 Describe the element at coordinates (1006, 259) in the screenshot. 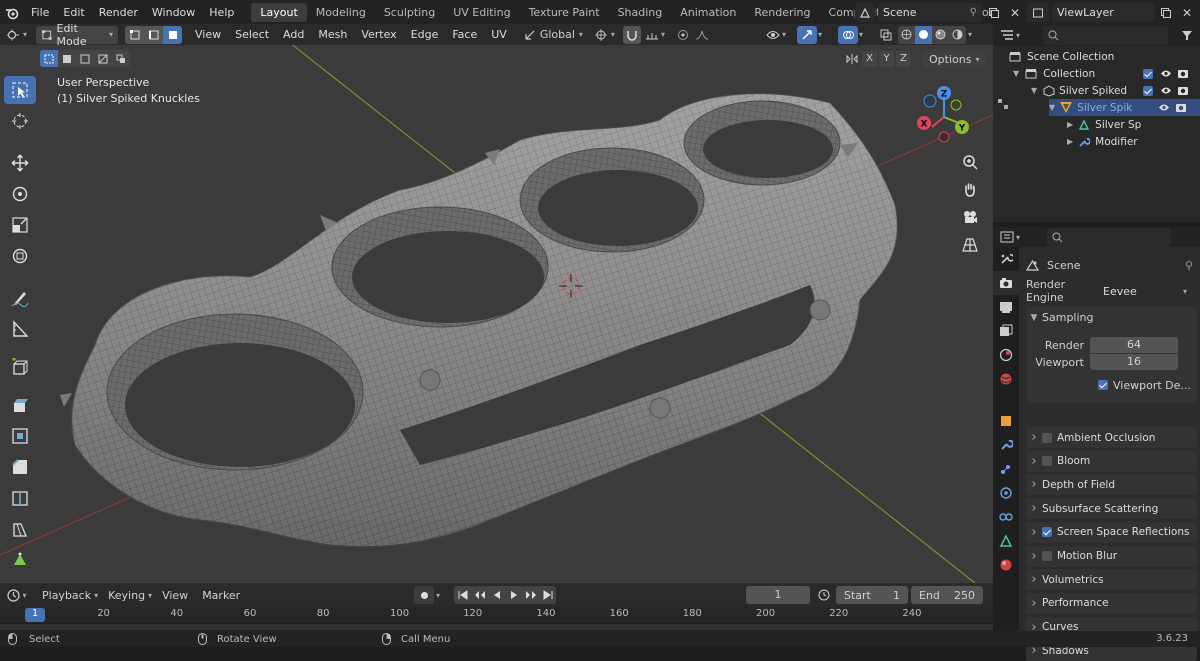

I see `tool-tab-icon` at that location.